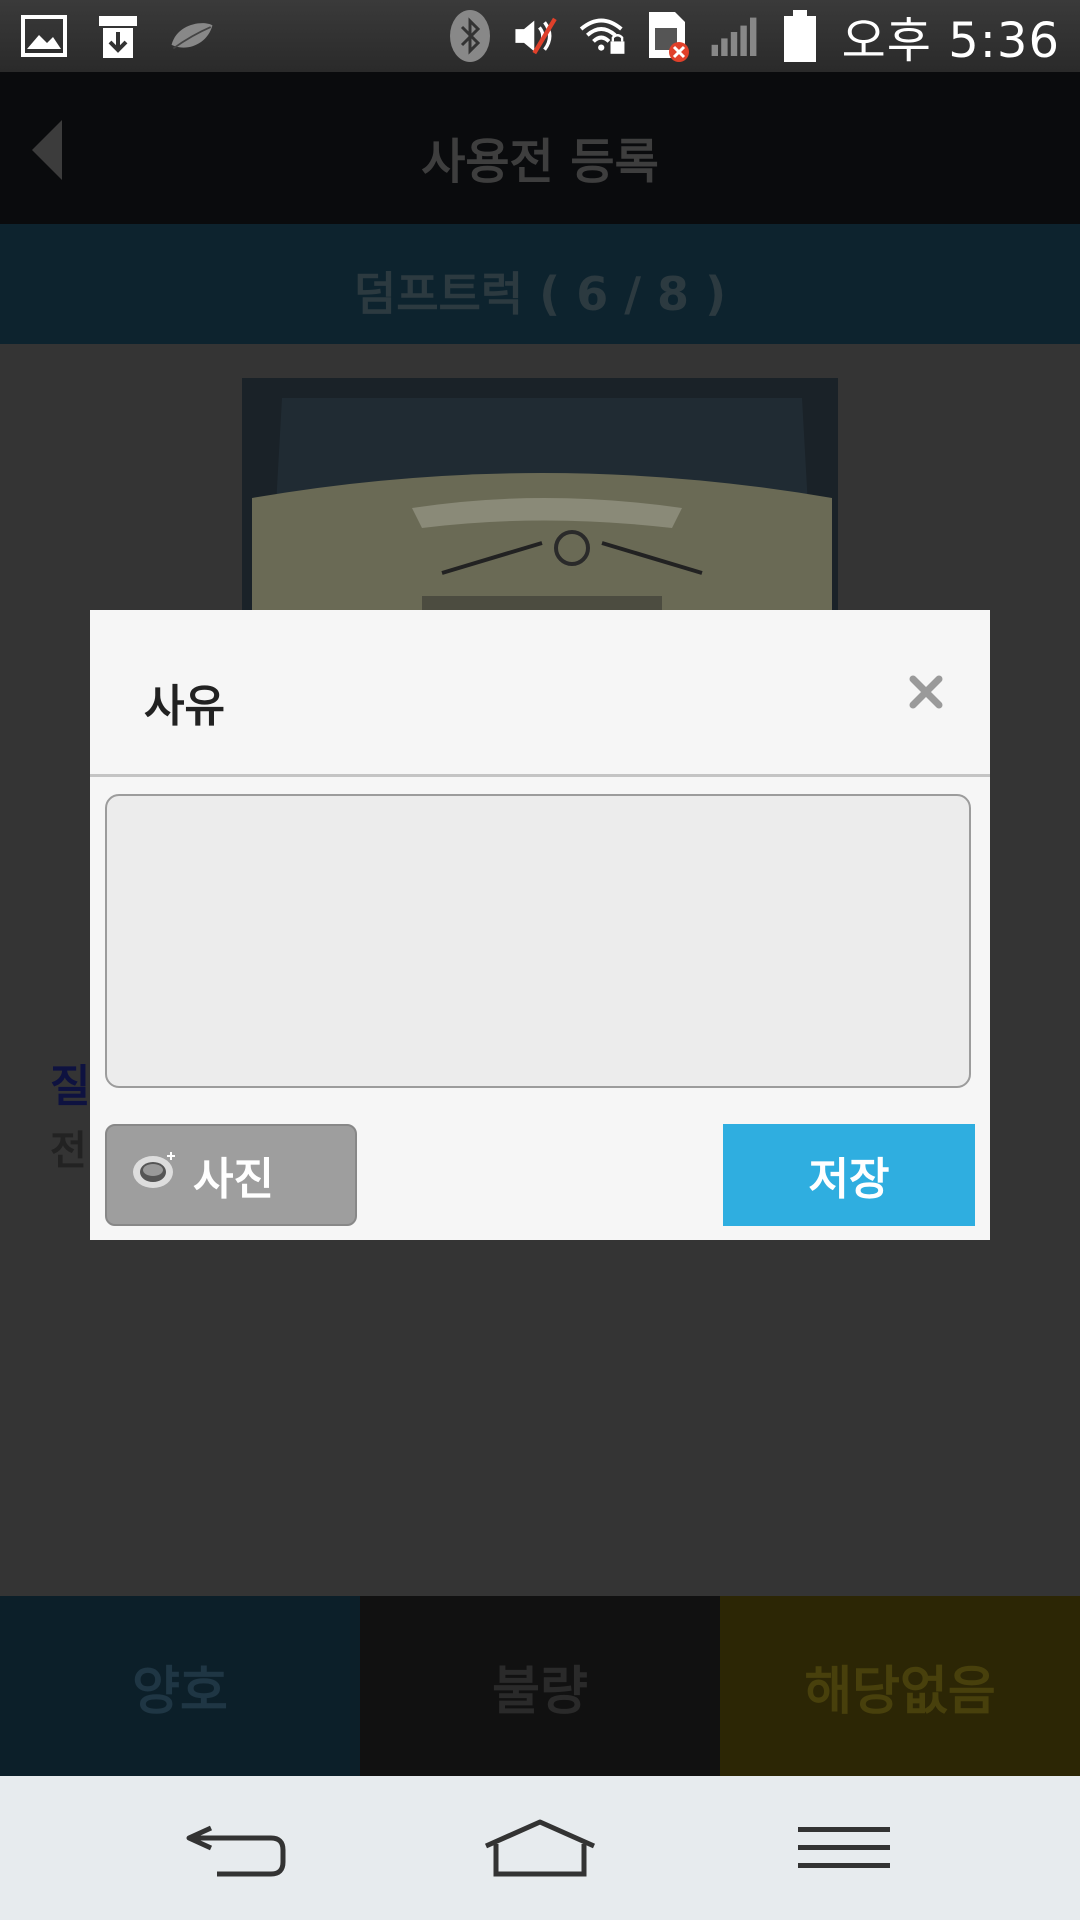  I want to click on app-bar: 사용전 등록, so click(540, 148).